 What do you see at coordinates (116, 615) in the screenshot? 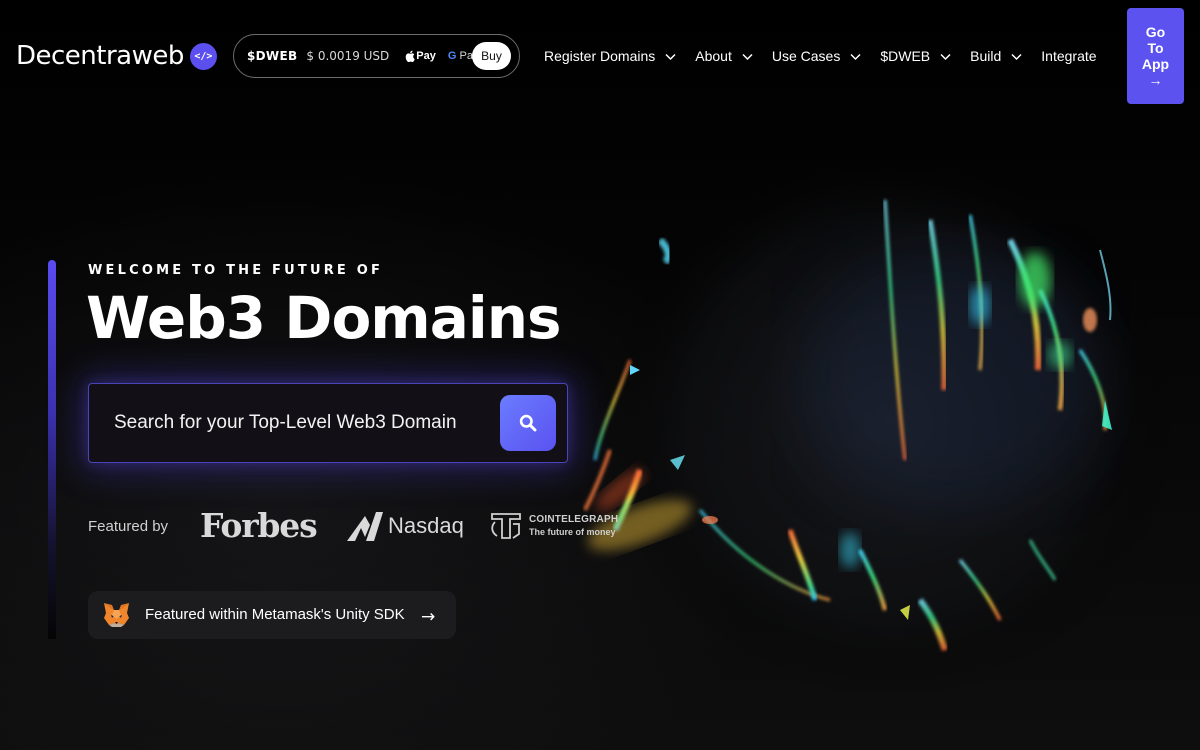
I see `metamask-fox-icon` at bounding box center [116, 615].